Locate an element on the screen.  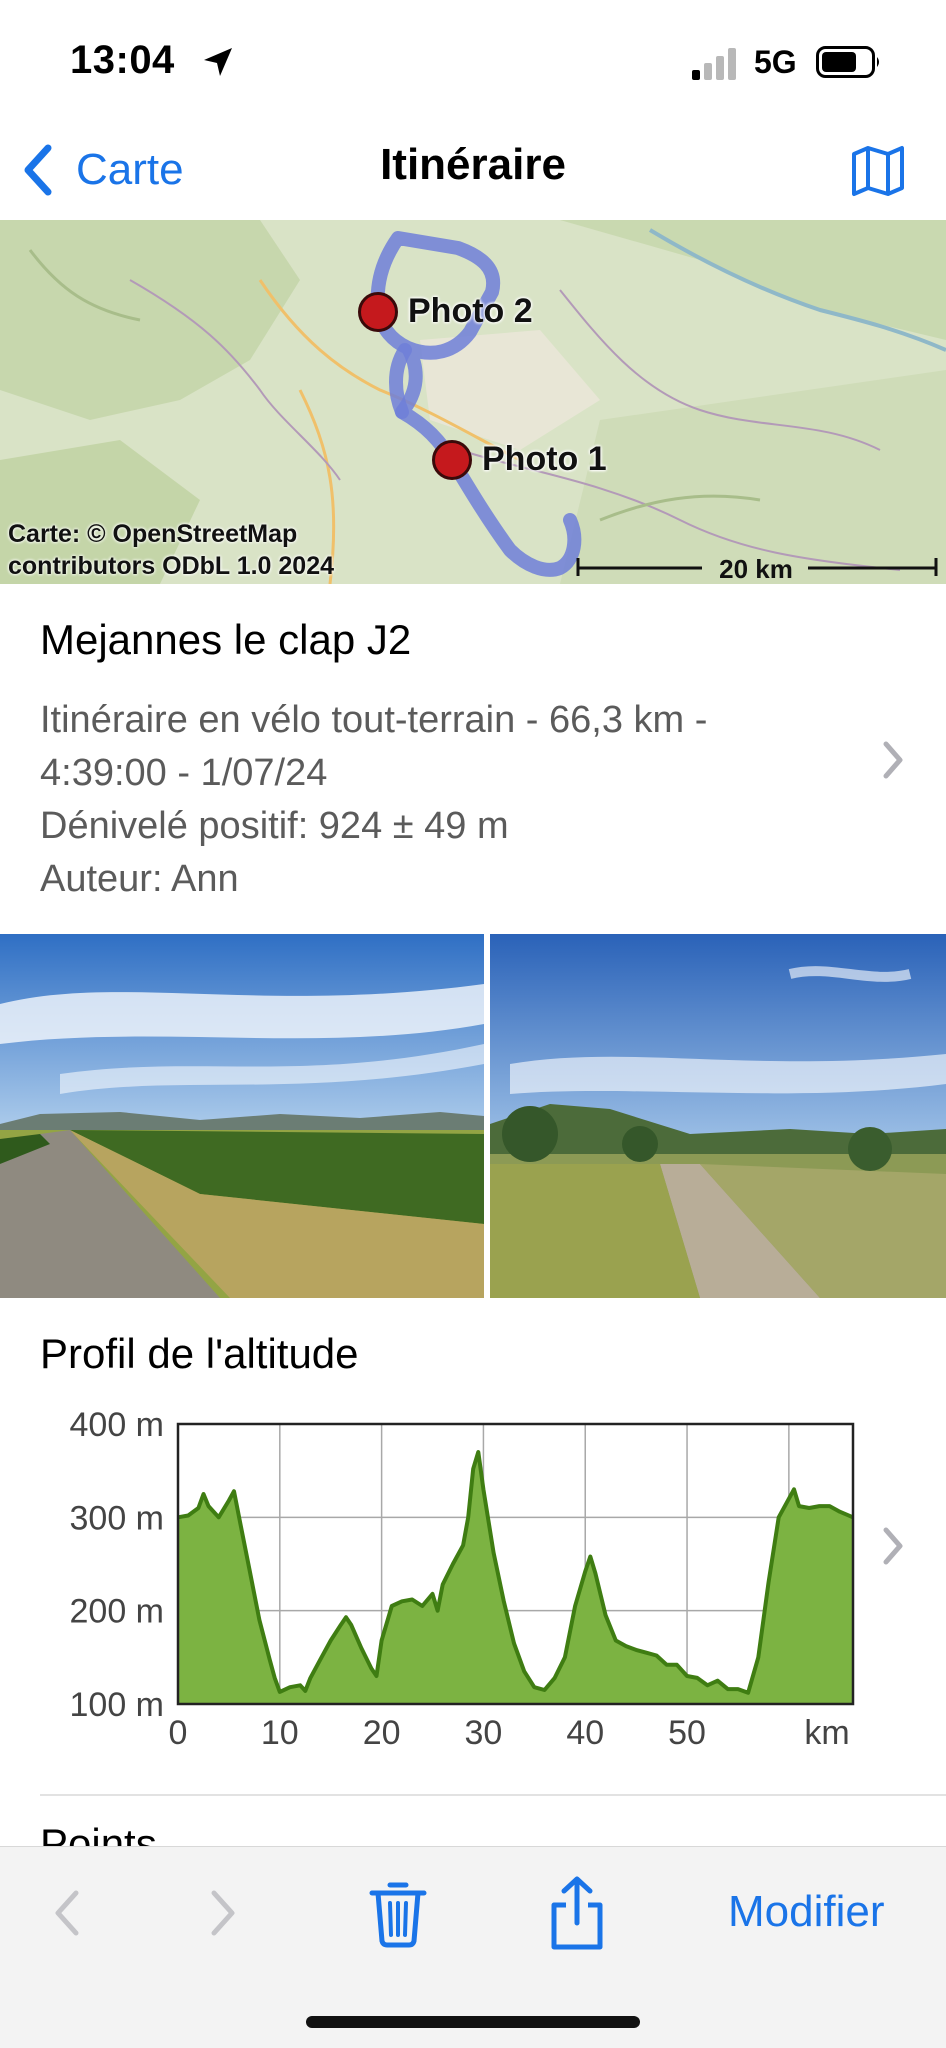
route-detail-line-2: 4:39:00 - 1/07/24 is located at coordinates (184, 773).